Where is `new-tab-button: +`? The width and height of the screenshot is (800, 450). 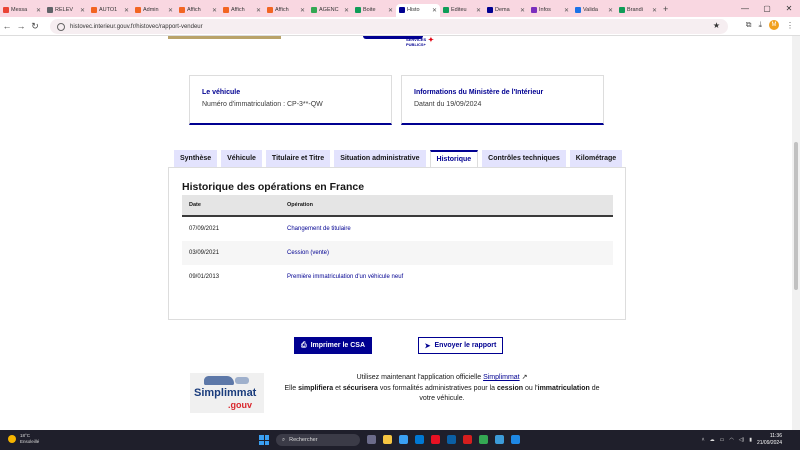
new-tab-button: + is located at coordinates (665, 9).